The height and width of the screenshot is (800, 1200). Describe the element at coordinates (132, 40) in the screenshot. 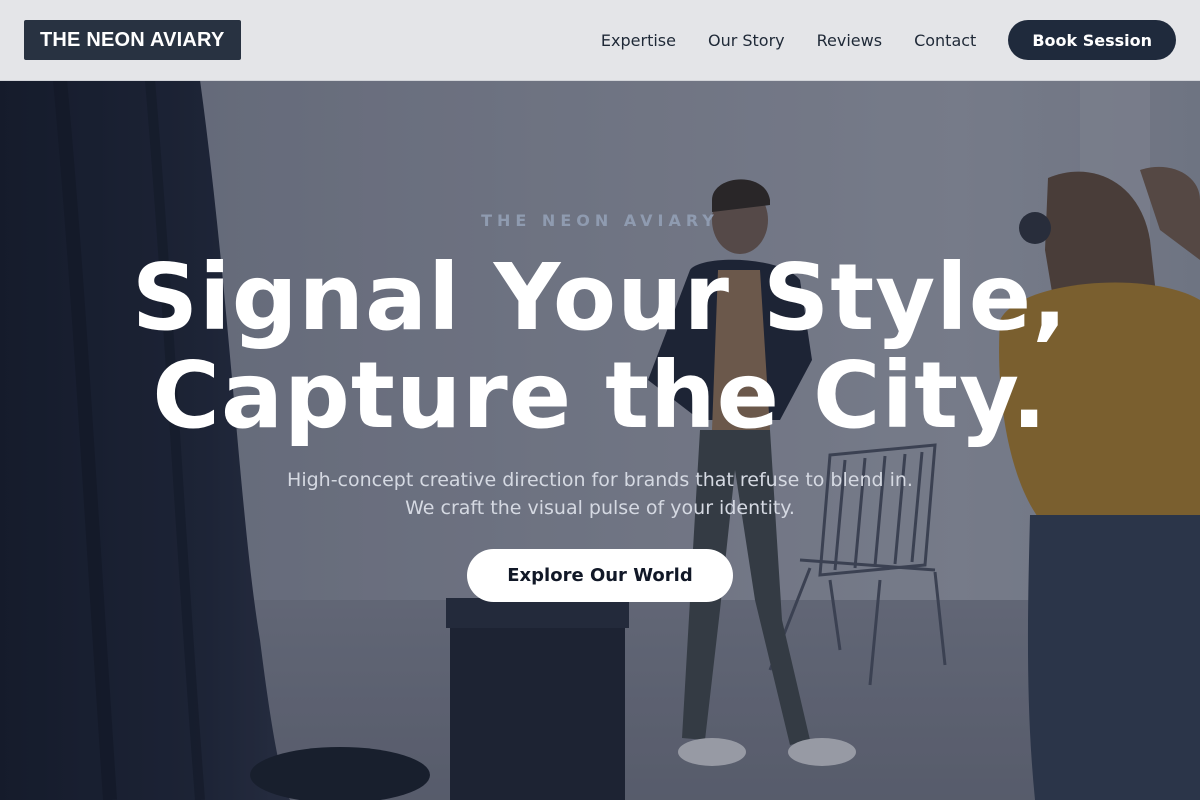

I see `site-logo: THE NEON AVIARY` at that location.